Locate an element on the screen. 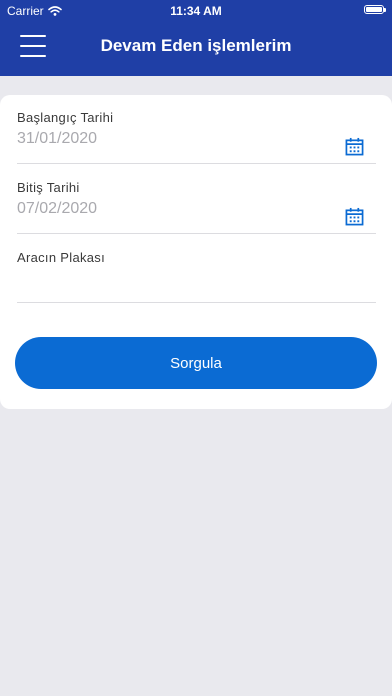 The image size is (392, 696). sorgula-button: Sorgula is located at coordinates (196, 363).